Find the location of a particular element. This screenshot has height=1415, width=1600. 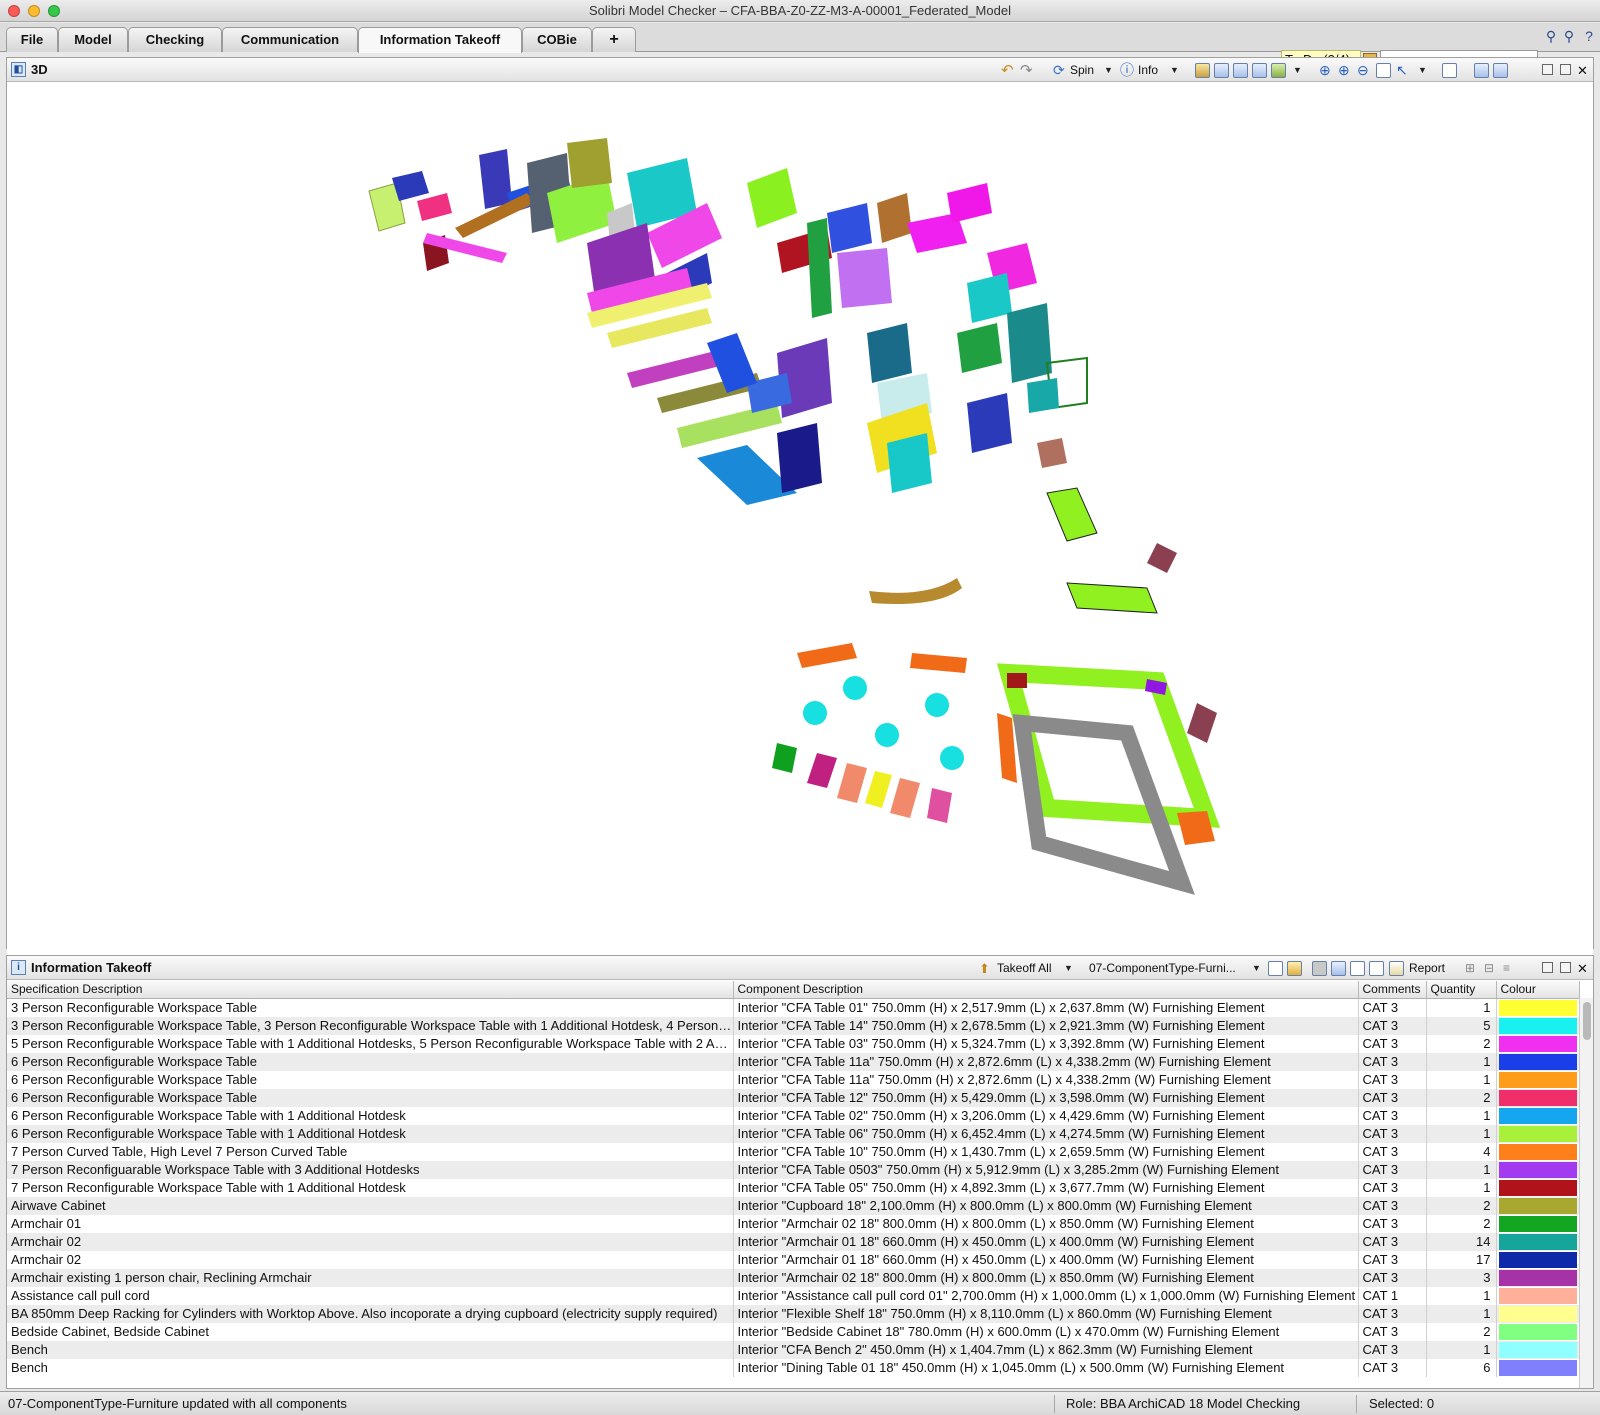

info-dropdown-icon: ▼ is located at coordinates (1174, 70).